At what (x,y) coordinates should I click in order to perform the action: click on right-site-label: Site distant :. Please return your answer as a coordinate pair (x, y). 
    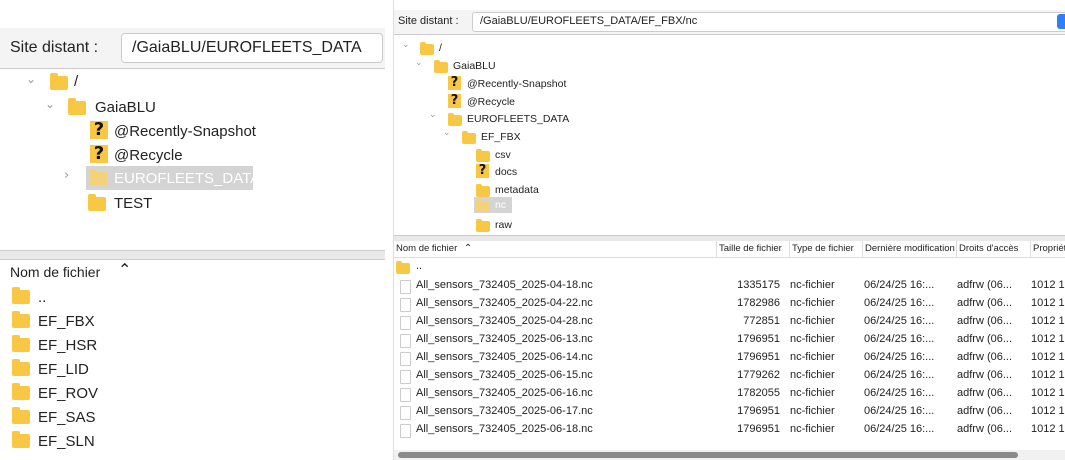
    Looking at the image, I should click on (428, 21).